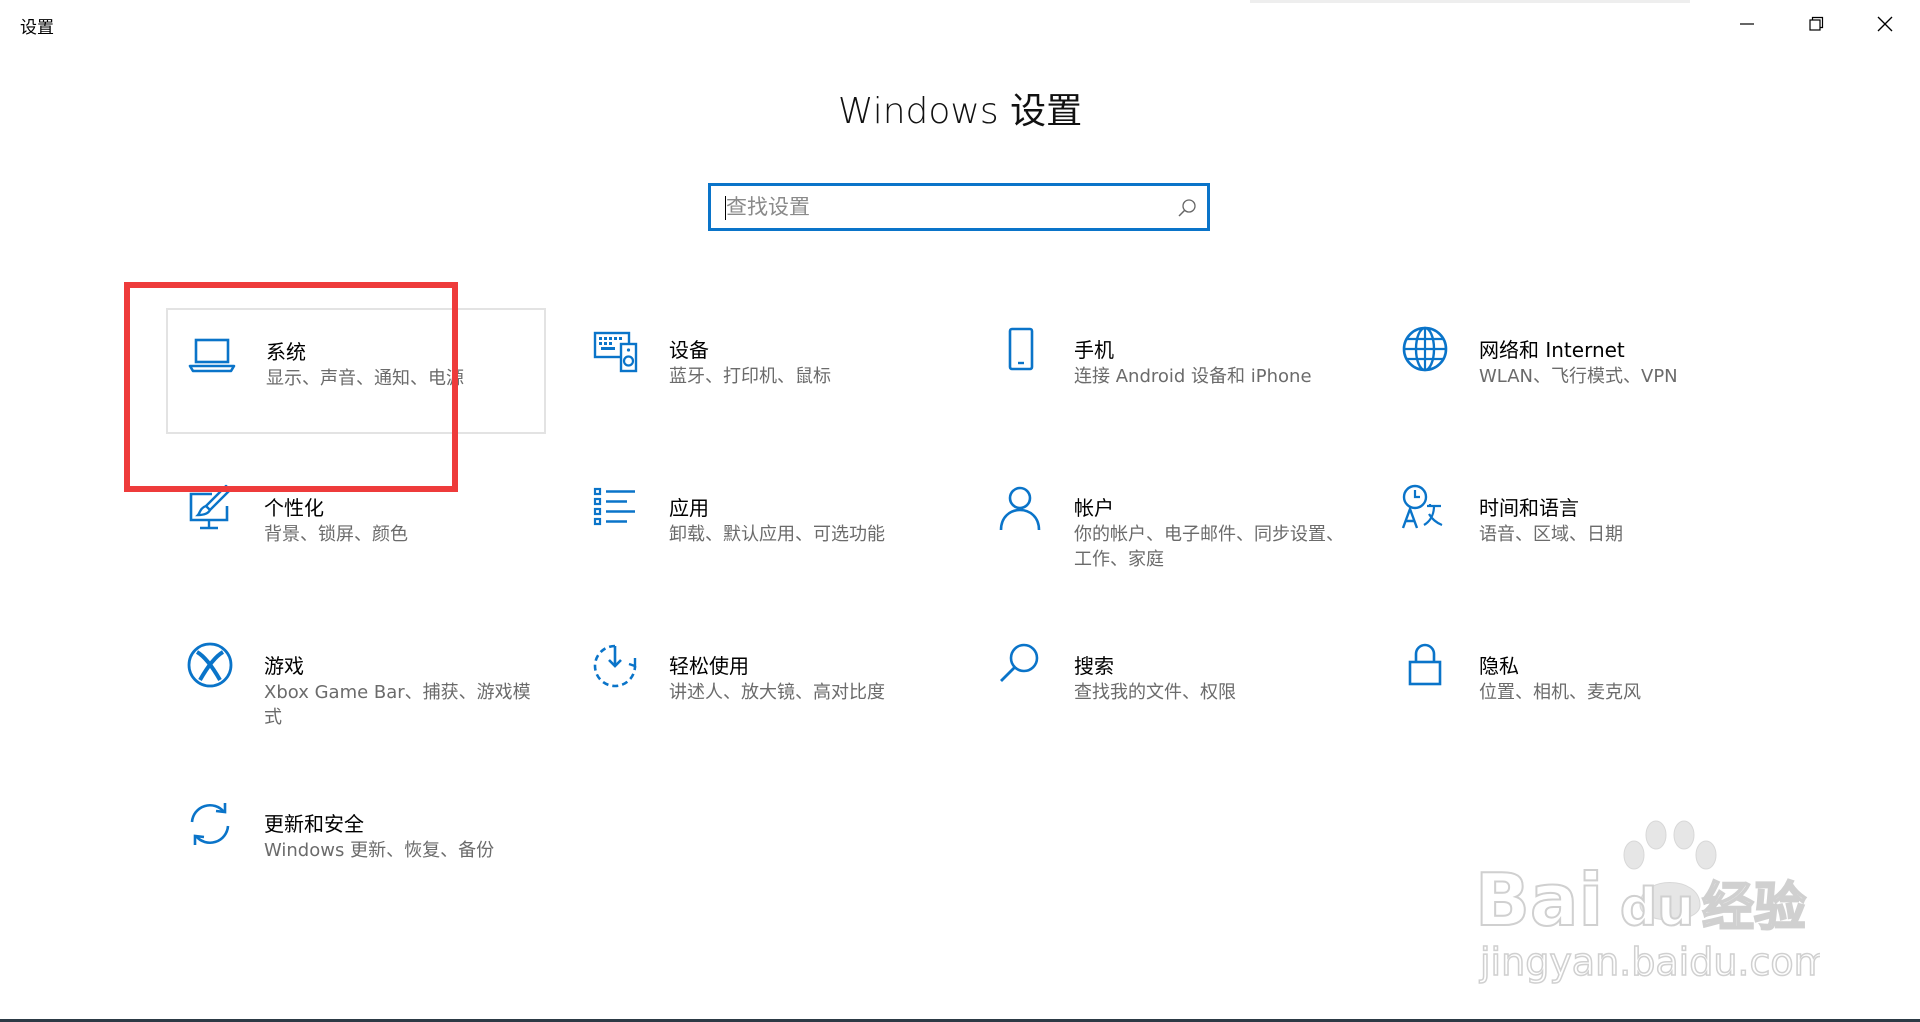  I want to click on person-icon, so click(1020, 508).